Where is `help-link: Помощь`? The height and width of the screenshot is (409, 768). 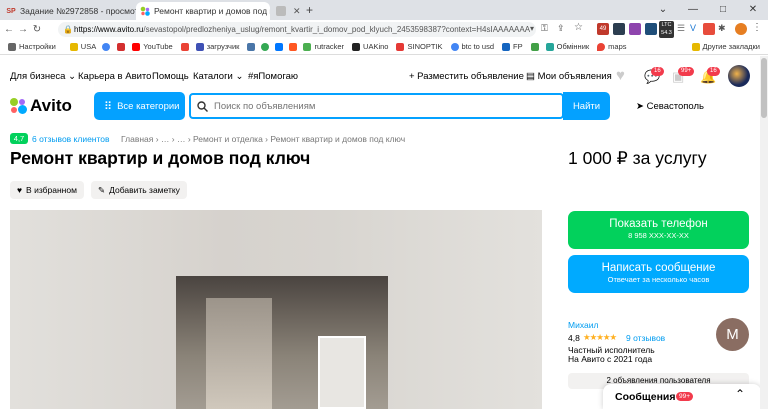
help-link: Помощь is located at coordinates (170, 76).